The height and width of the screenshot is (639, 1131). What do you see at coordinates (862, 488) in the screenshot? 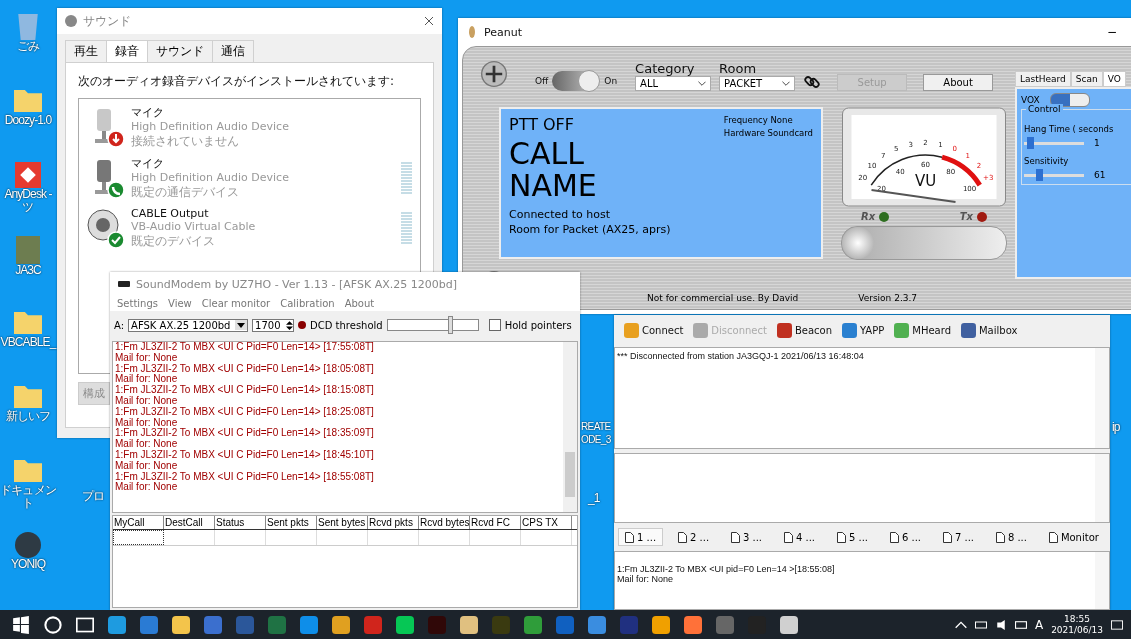
I see `input-pane` at bounding box center [862, 488].